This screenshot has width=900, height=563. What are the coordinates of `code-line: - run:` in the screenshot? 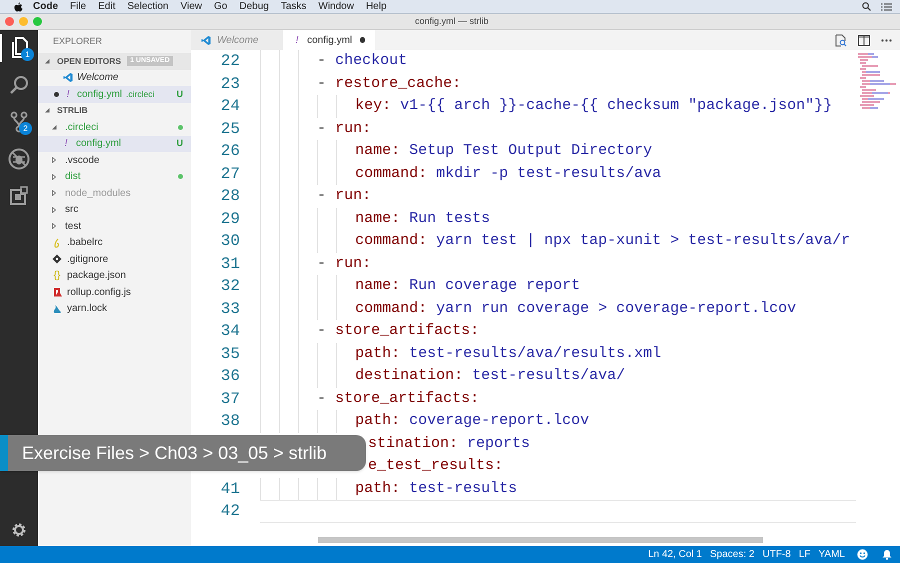 It's located at (316, 196).